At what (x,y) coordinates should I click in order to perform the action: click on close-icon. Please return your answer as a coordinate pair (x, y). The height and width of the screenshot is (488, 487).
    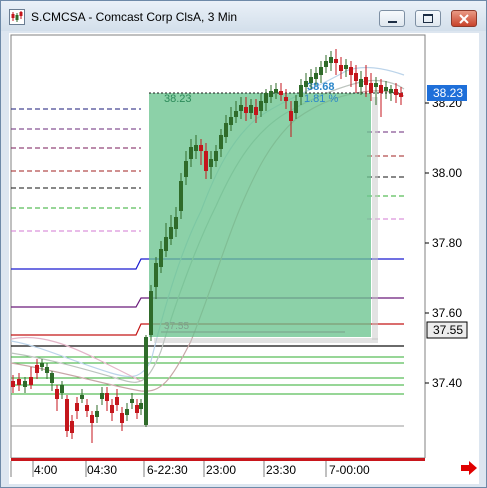
    Looking at the image, I should click on (464, 18).